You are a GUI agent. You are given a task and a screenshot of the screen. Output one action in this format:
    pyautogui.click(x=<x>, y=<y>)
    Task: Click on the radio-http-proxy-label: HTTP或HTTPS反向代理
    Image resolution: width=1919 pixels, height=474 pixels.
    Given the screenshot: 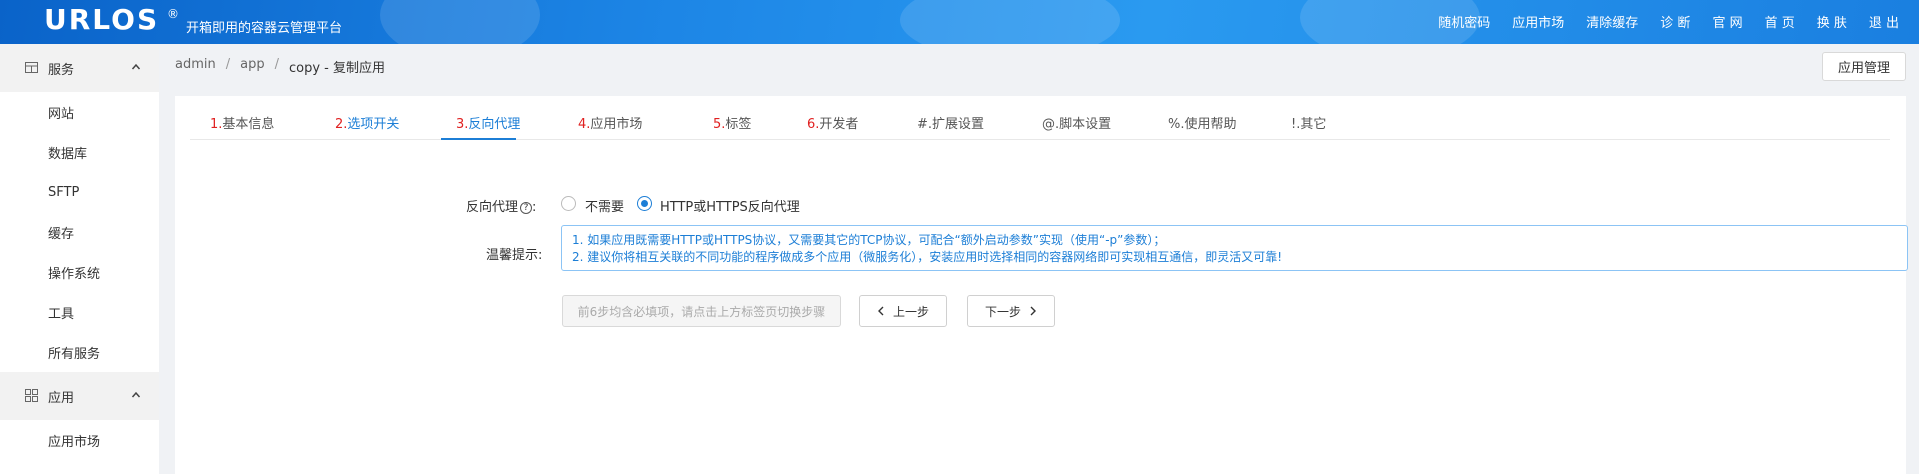 What is the action you would take?
    pyautogui.click(x=730, y=205)
    